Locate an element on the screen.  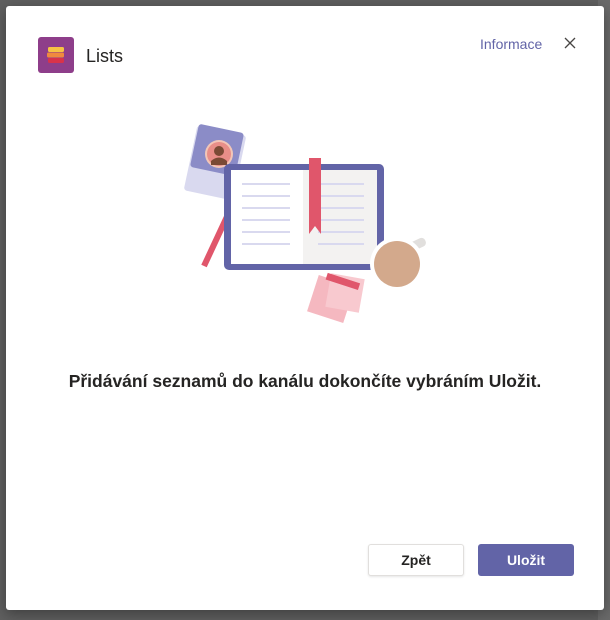
close-icon is located at coordinates (570, 43).